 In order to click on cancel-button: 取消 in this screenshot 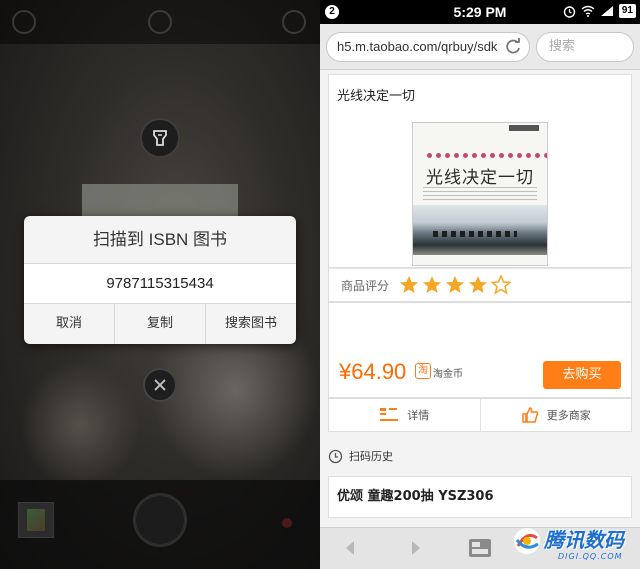, I will do `click(69, 324)`.